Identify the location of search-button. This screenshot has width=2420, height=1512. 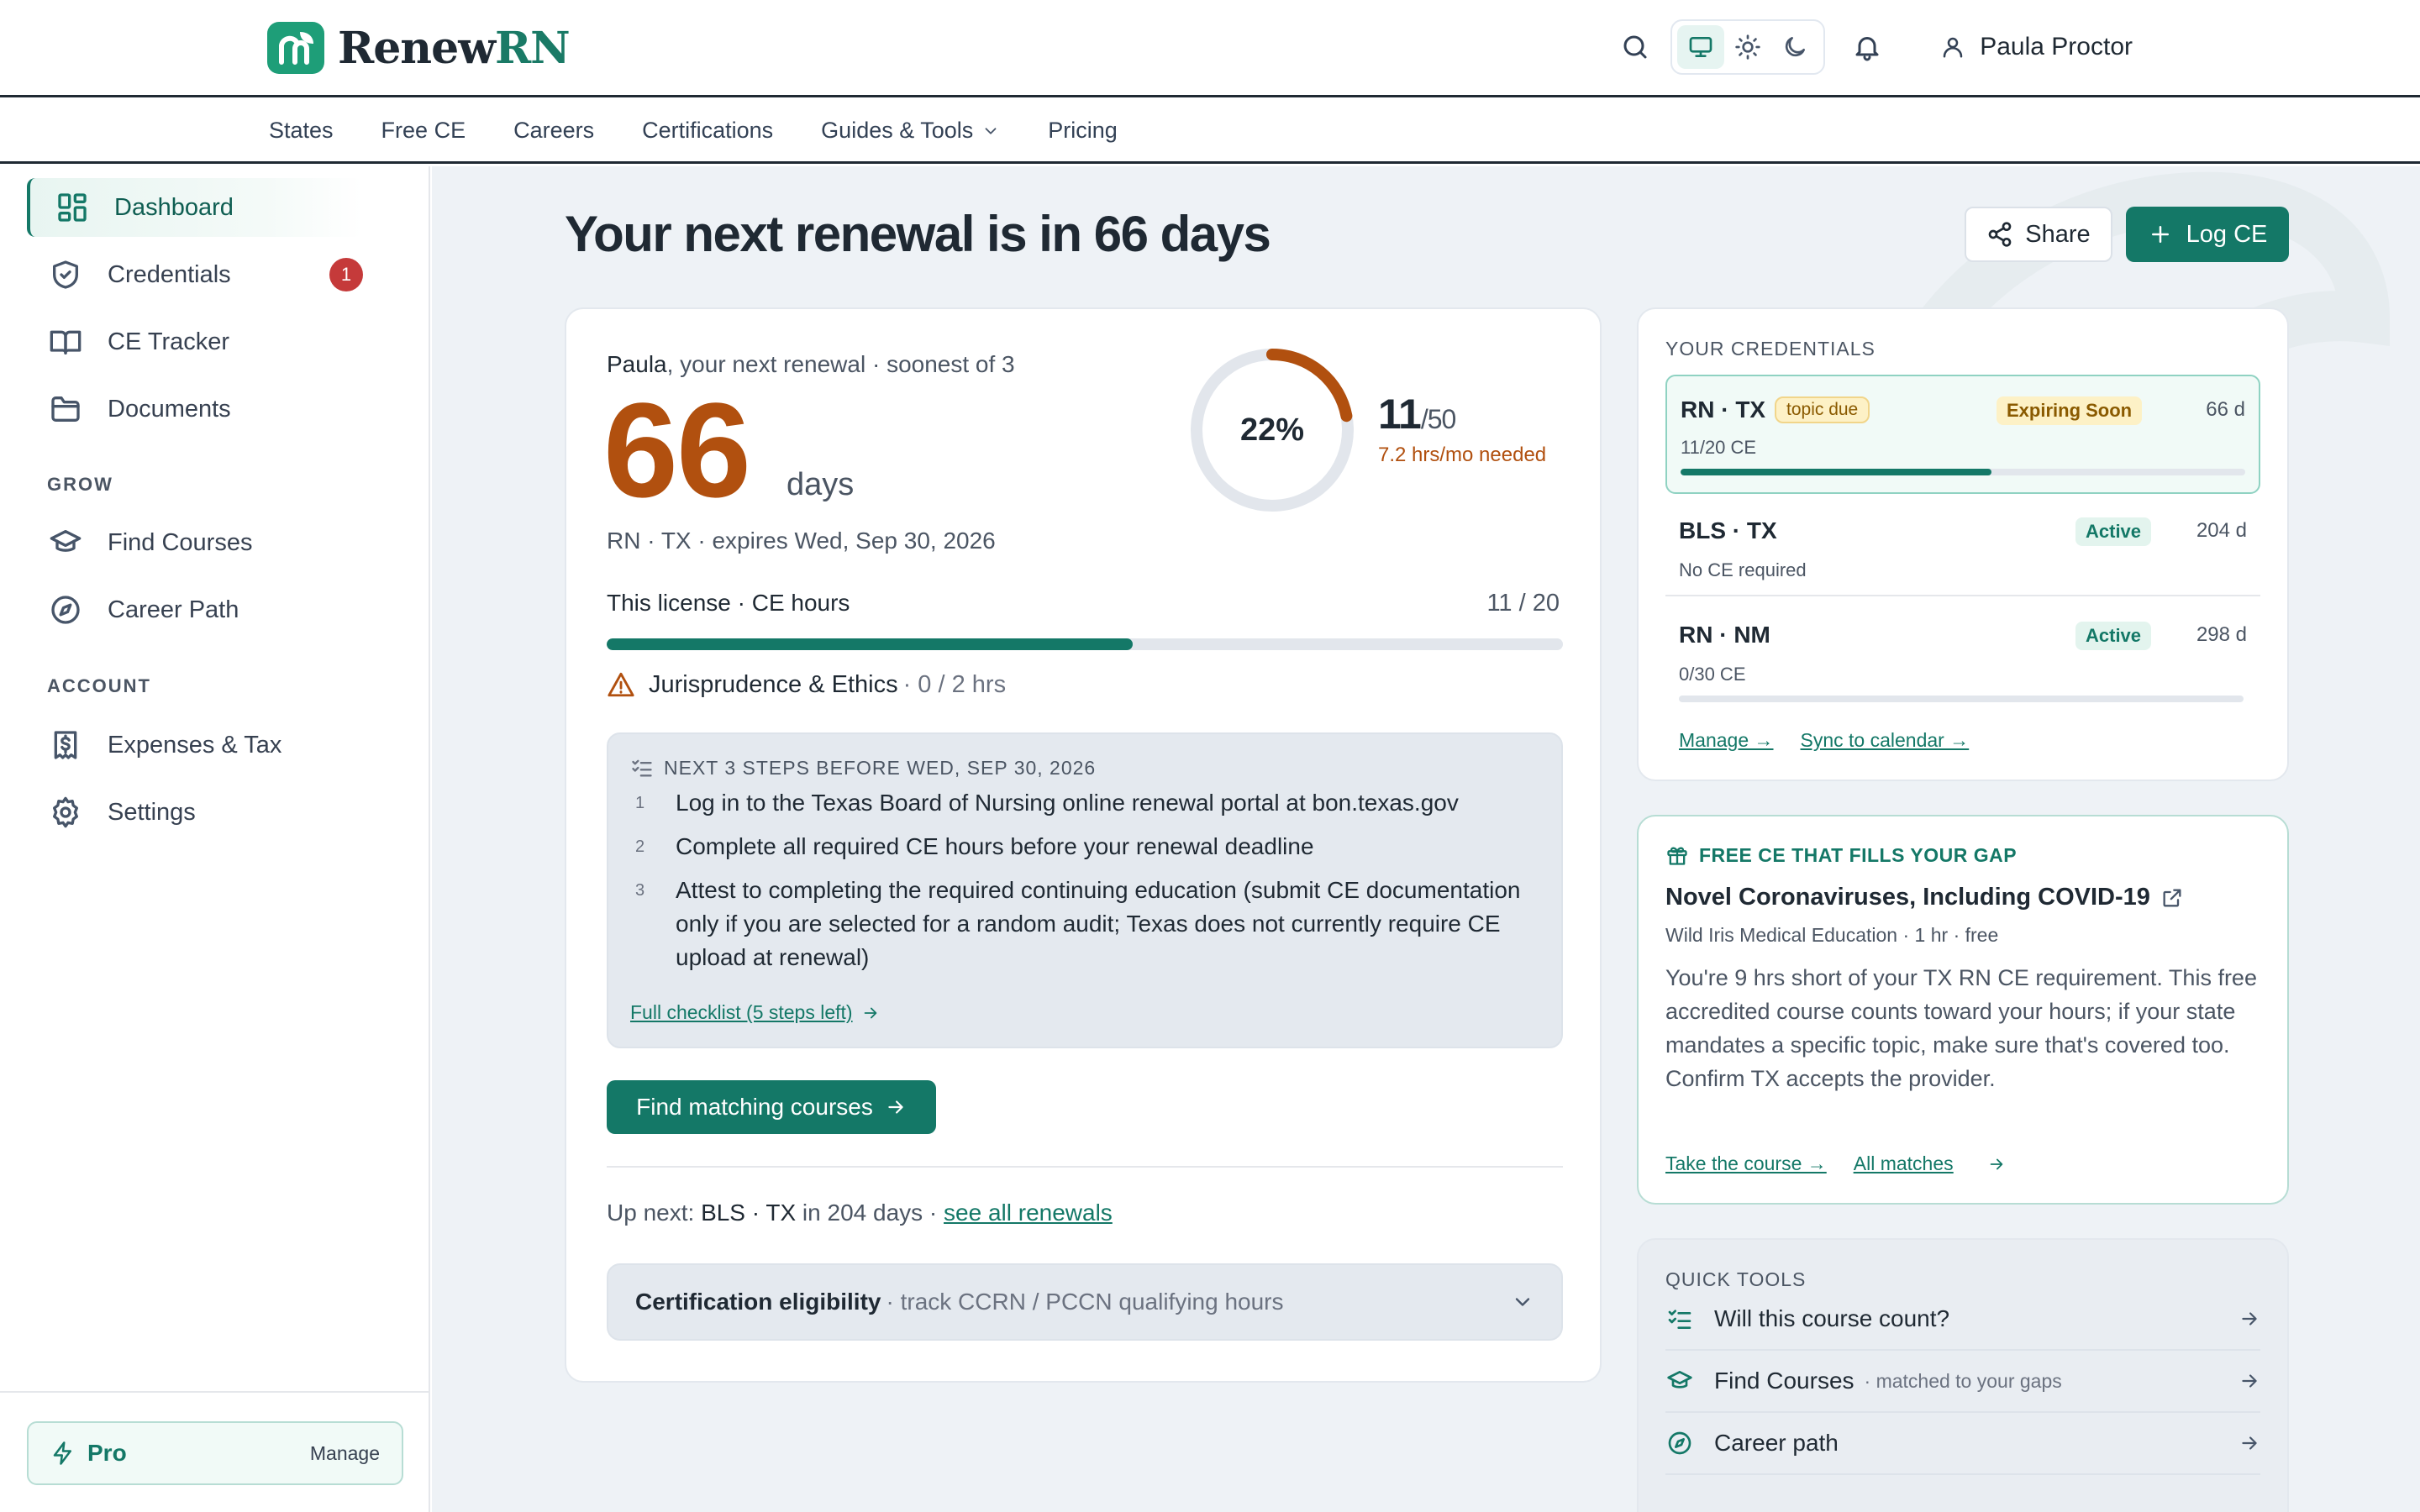
(1635, 47).